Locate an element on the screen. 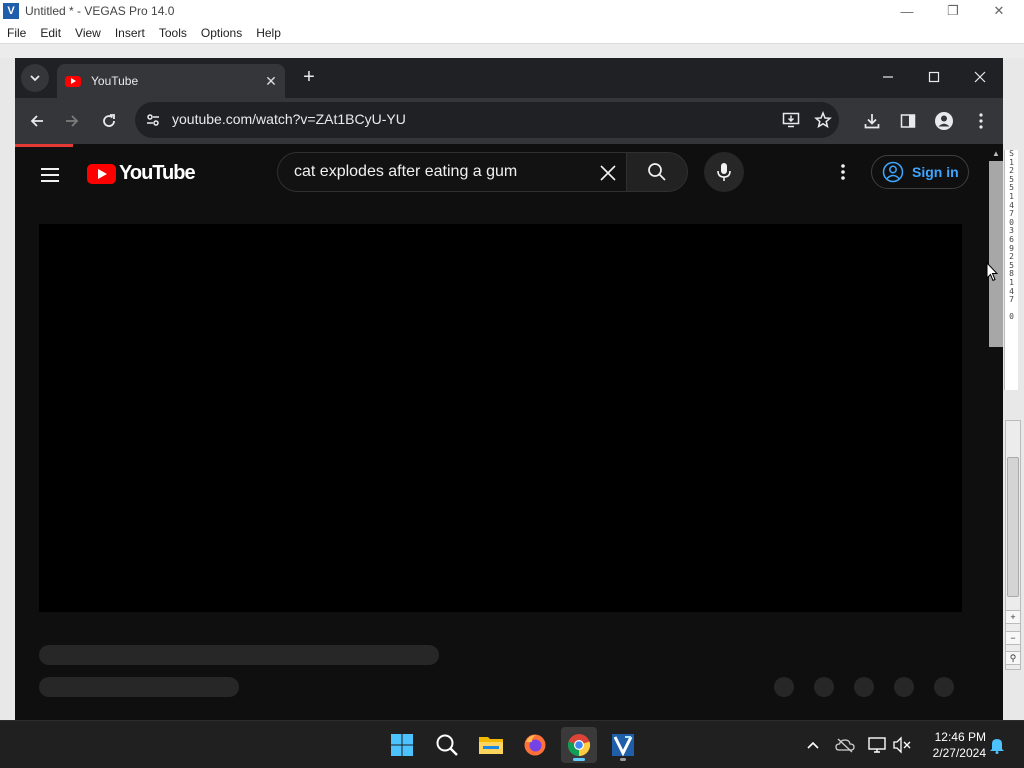  network-tray-button is located at coordinates (877, 745).